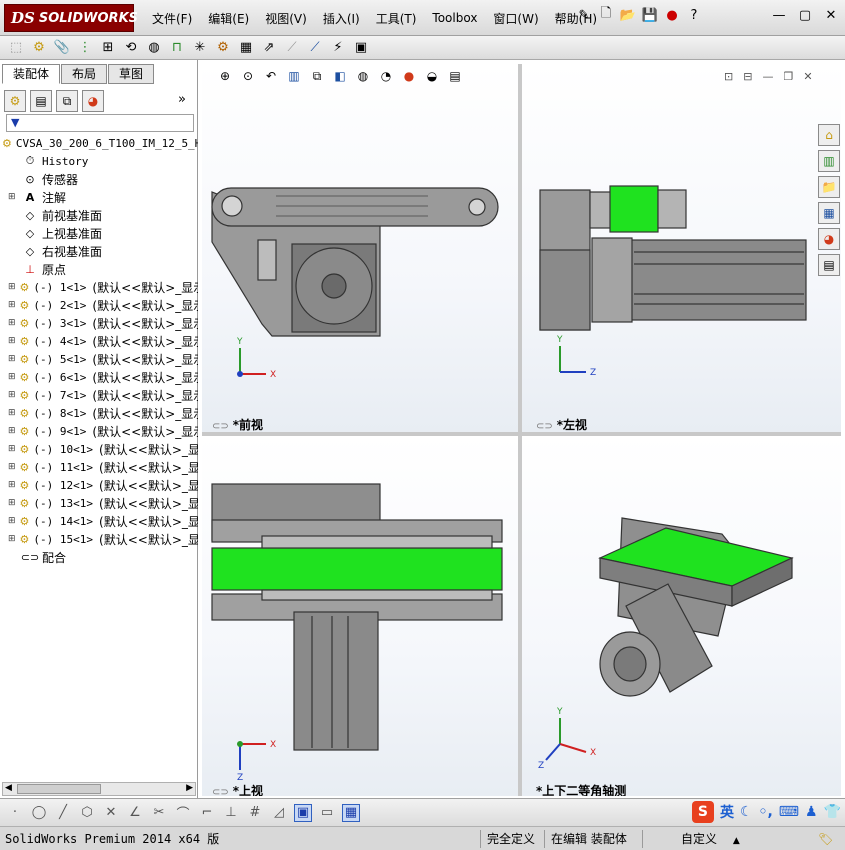  I want to click on point-icon: ·, so click(15, 813).